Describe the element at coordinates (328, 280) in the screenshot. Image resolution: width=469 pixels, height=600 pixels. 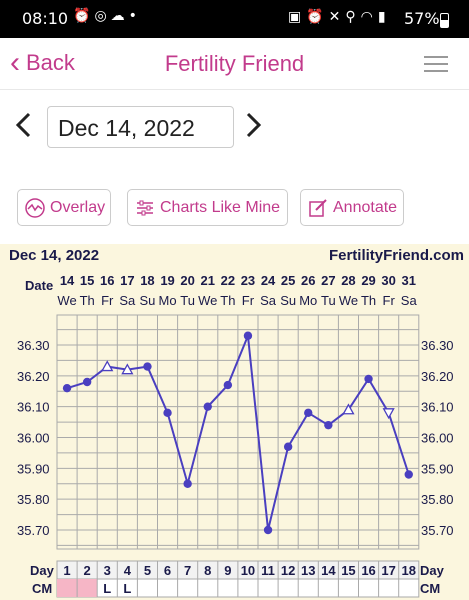
I see `date-label: 27` at that location.